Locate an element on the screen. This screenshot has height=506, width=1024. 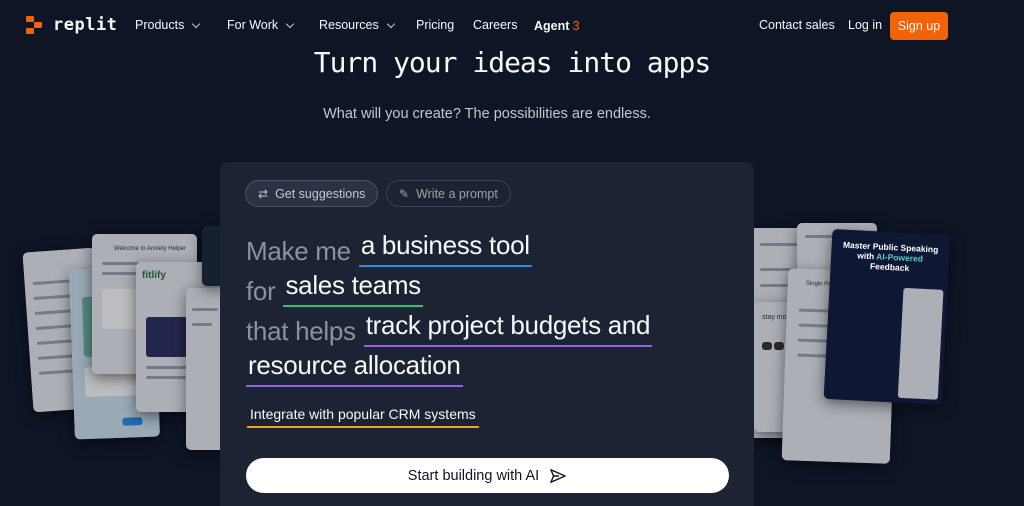
nav-products-label: Products is located at coordinates (160, 25).